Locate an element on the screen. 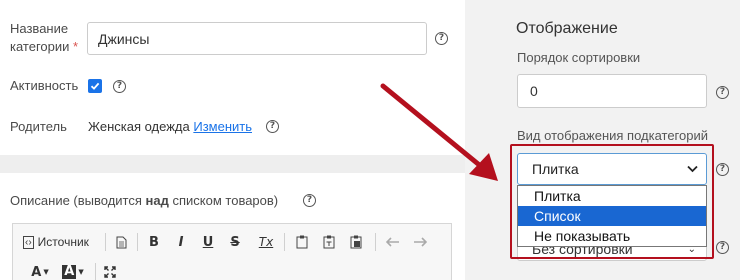 The width and height of the screenshot is (740, 280). background-color-button: A ▼ is located at coordinates (73, 271).